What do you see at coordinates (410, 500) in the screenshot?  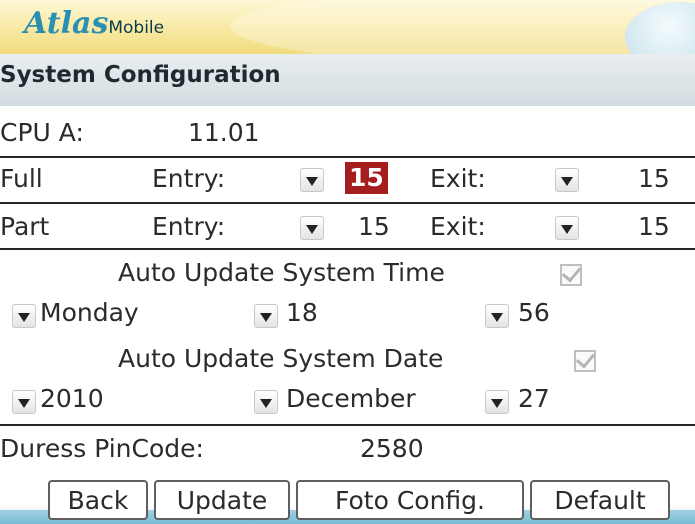 I see `foto-config-button: Foto Config.` at bounding box center [410, 500].